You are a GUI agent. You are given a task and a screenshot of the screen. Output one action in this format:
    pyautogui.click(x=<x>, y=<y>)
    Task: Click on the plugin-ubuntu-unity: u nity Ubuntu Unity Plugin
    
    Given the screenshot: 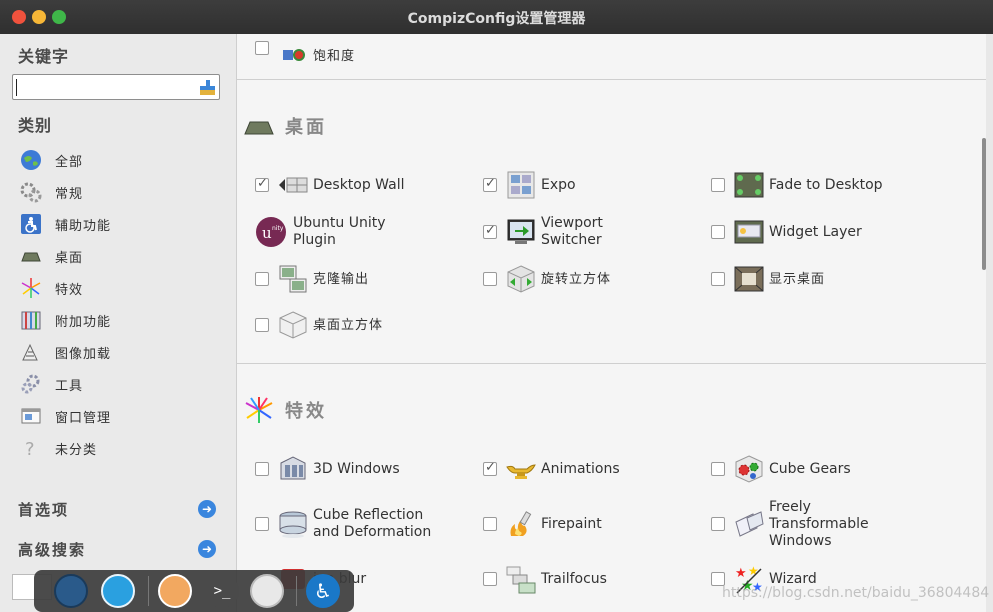 What is the action you would take?
    pyautogui.click(x=320, y=232)
    